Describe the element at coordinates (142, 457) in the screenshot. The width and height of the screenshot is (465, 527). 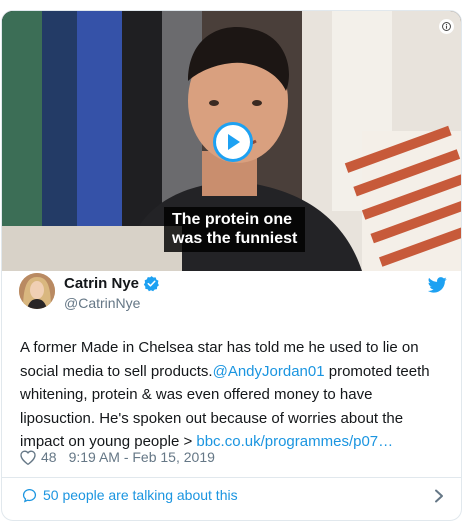
I see `tweet-timestamp: 9:19 AM - Feb 15, 2019` at that location.